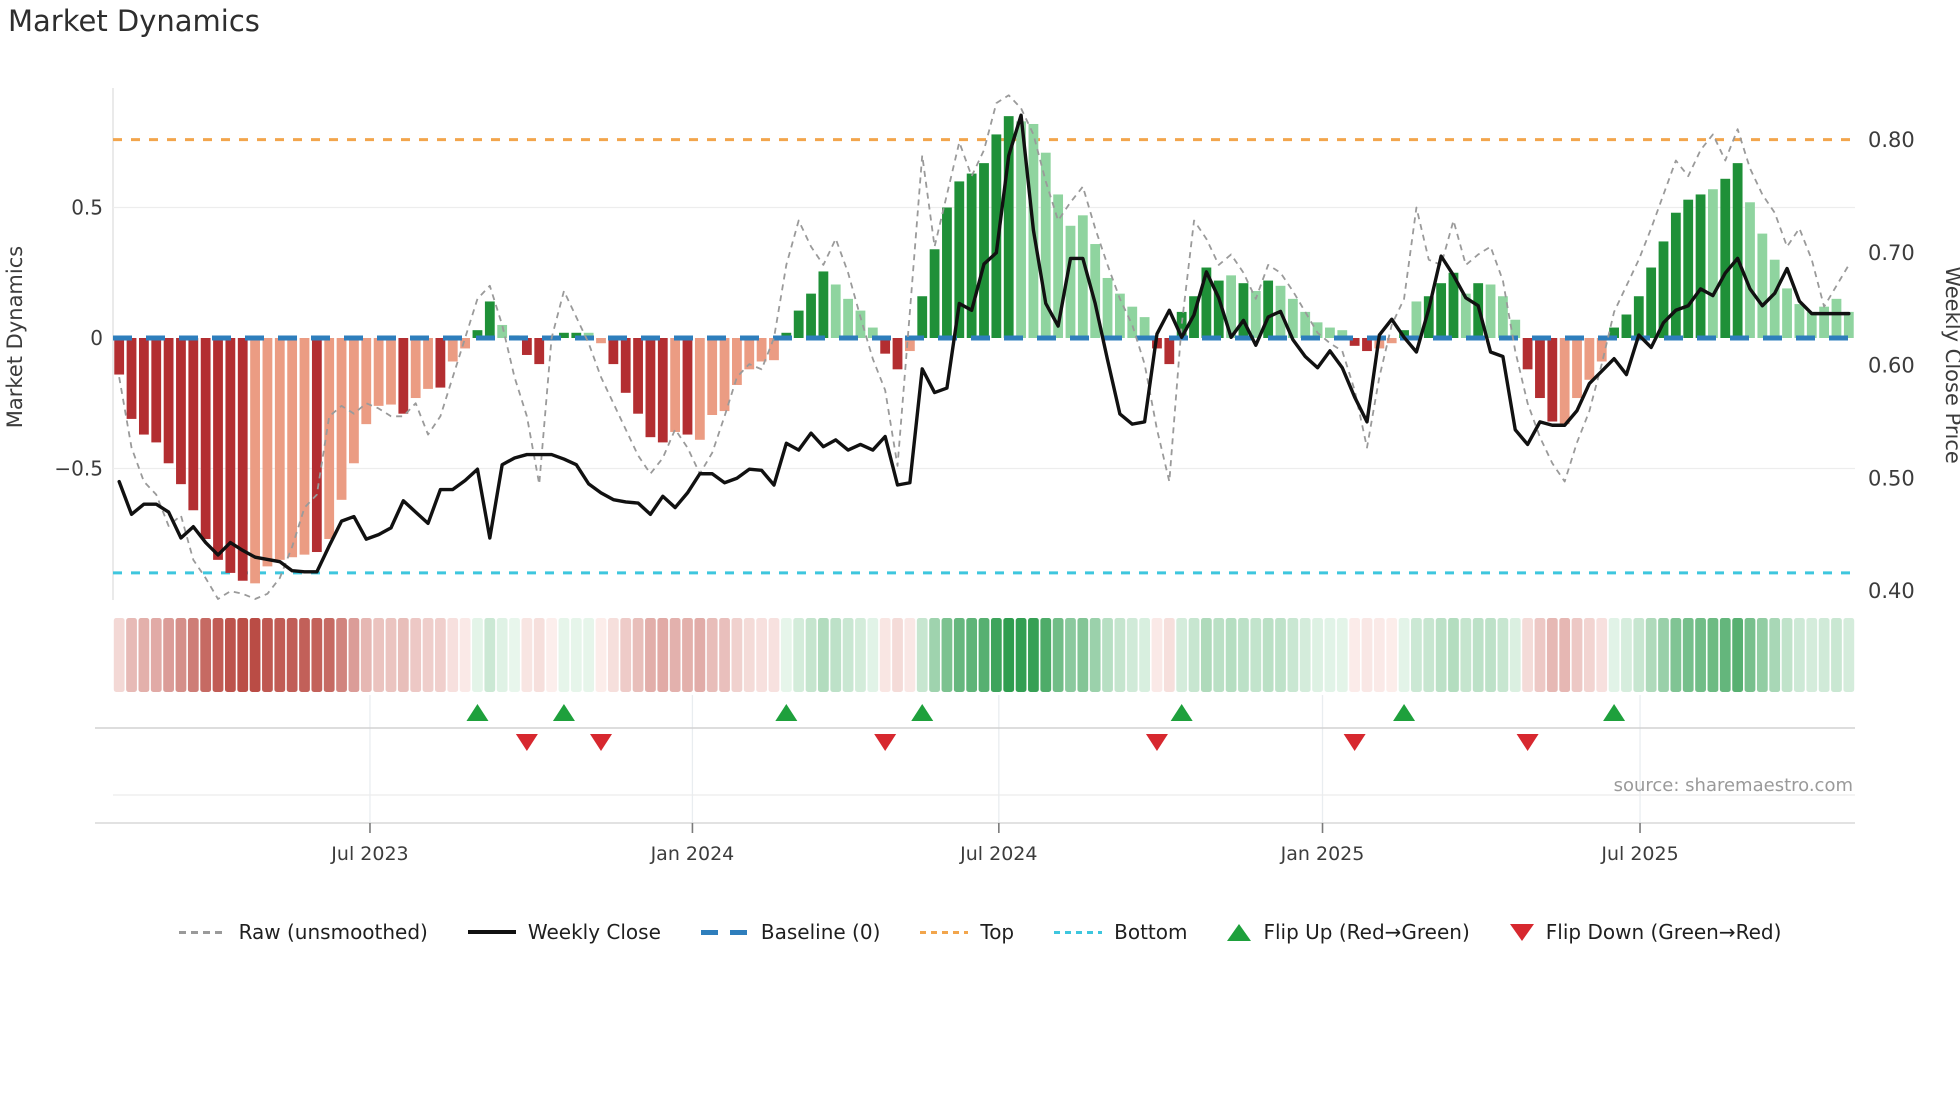  Describe the element at coordinates (967, 932) in the screenshot. I see `legend-item-top: Top` at that location.